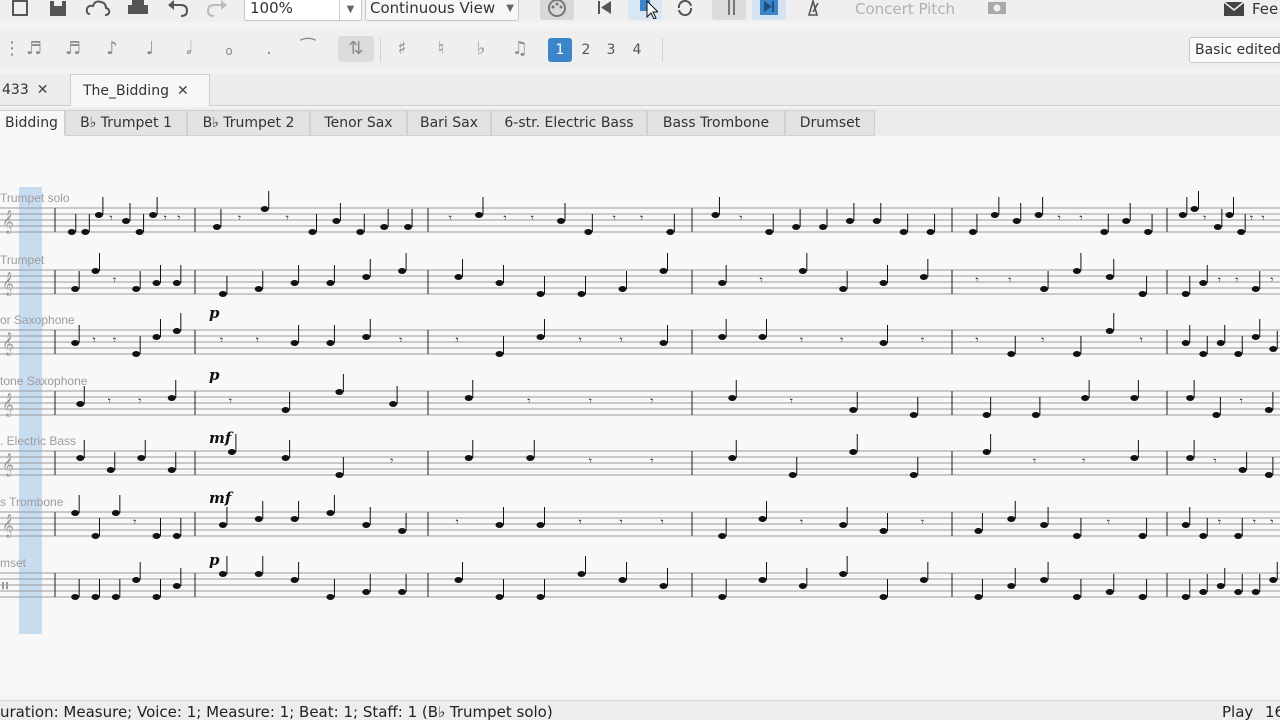  Describe the element at coordinates (685, 10) in the screenshot. I see `loop-button` at that location.